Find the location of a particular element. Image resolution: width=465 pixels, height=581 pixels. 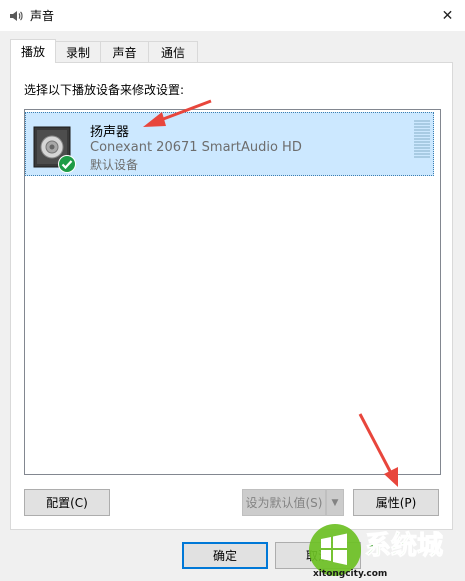

watermark-url: xitongcity.com is located at coordinates (350, 574).